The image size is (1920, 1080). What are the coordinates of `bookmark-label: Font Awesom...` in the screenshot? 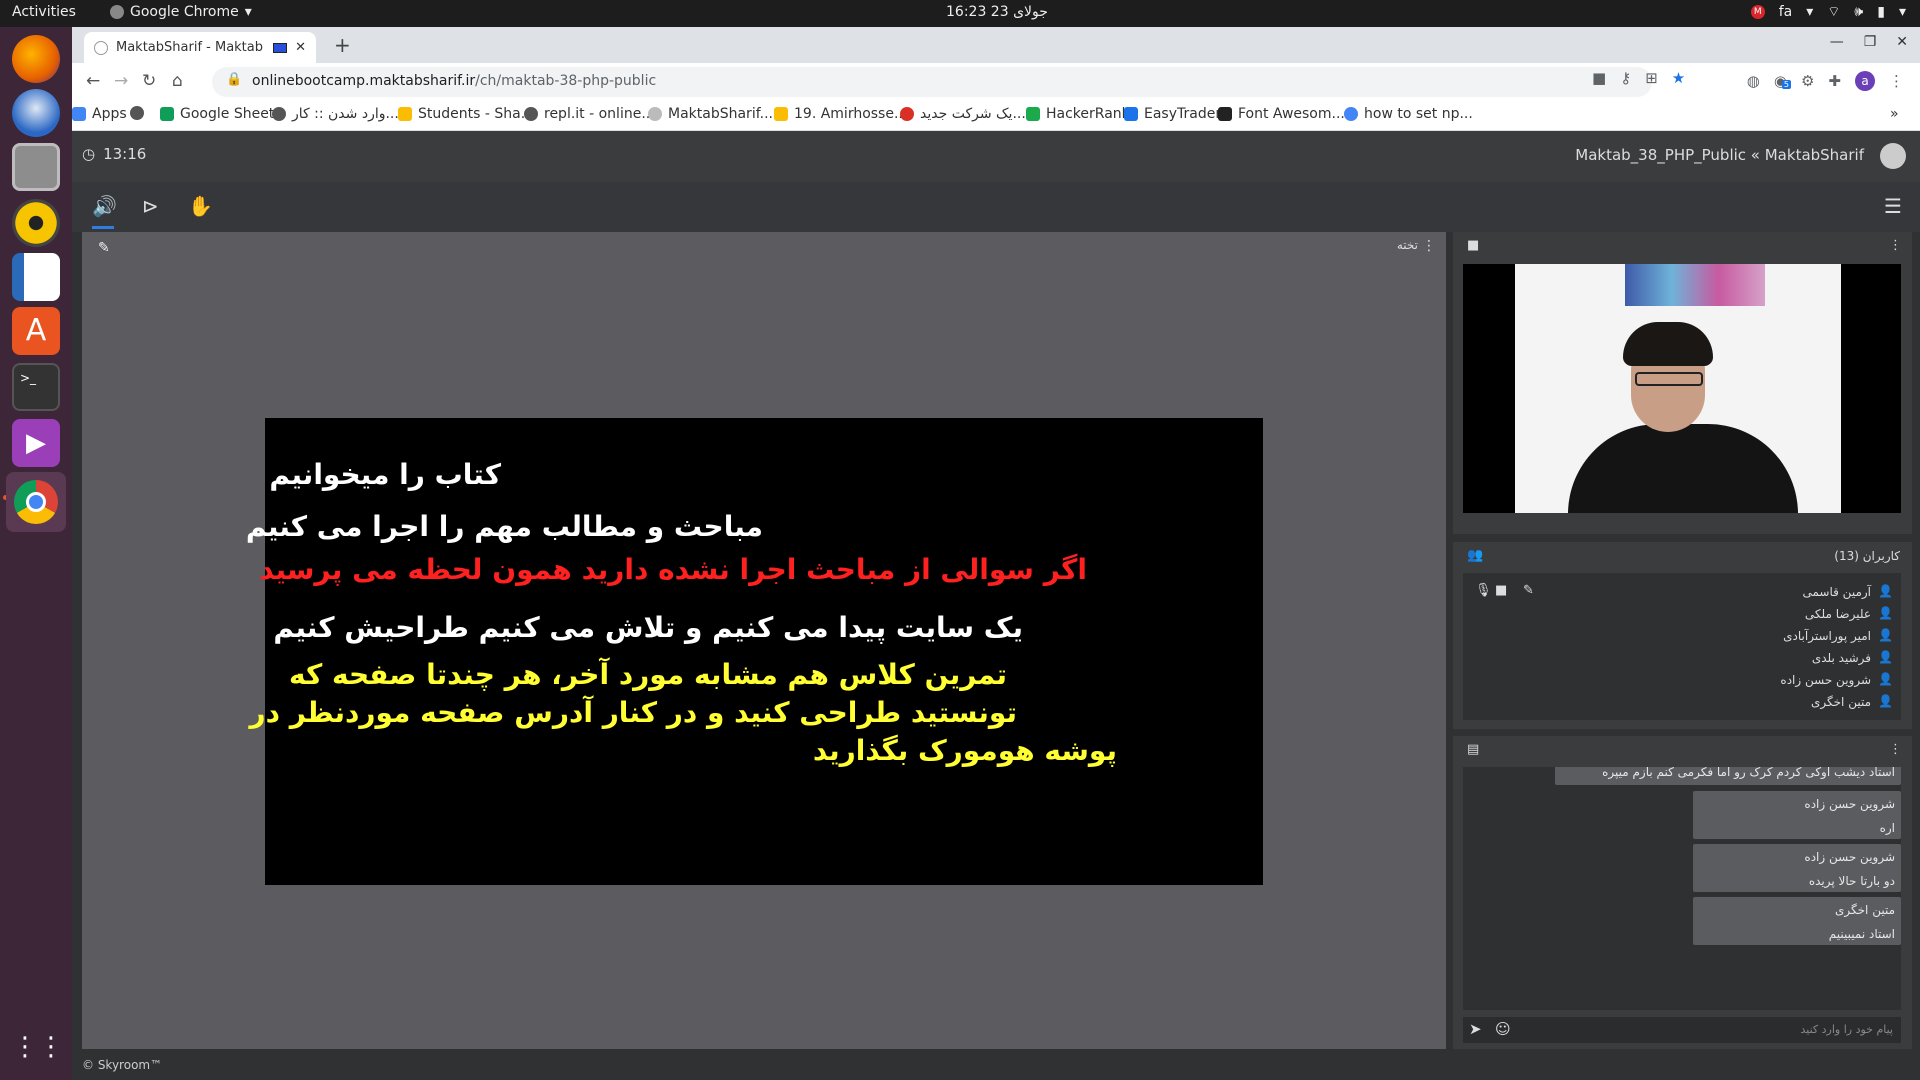 It's located at (1291, 114).